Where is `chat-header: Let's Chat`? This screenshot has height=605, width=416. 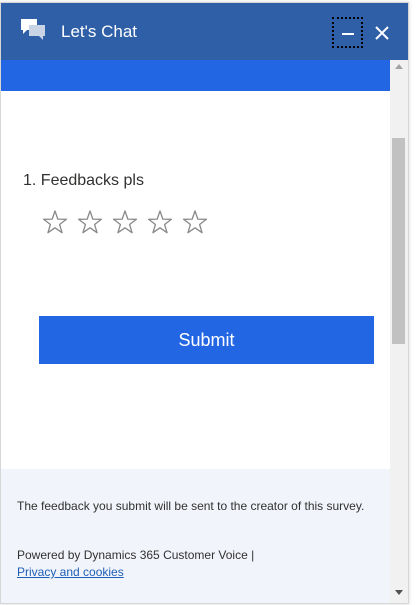 chat-header: Let's Chat is located at coordinates (204, 31).